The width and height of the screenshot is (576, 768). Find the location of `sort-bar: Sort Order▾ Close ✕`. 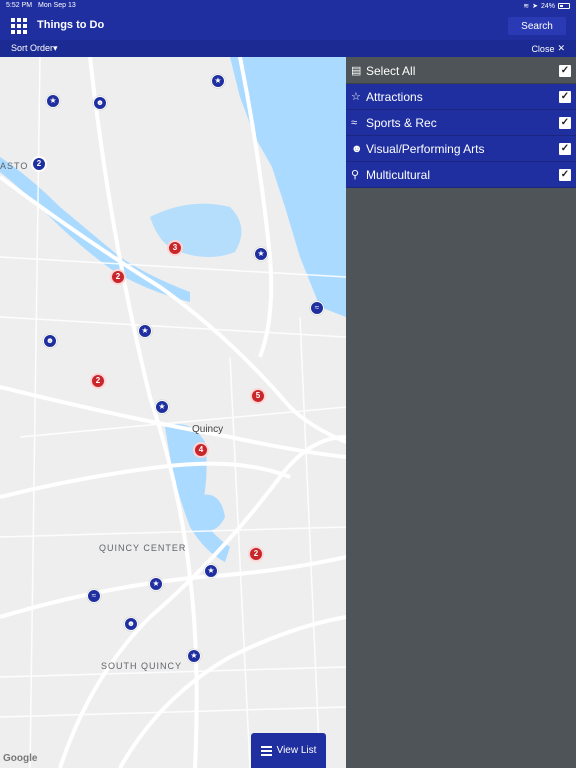

sort-bar: Sort Order▾ Close ✕ is located at coordinates (288, 48).